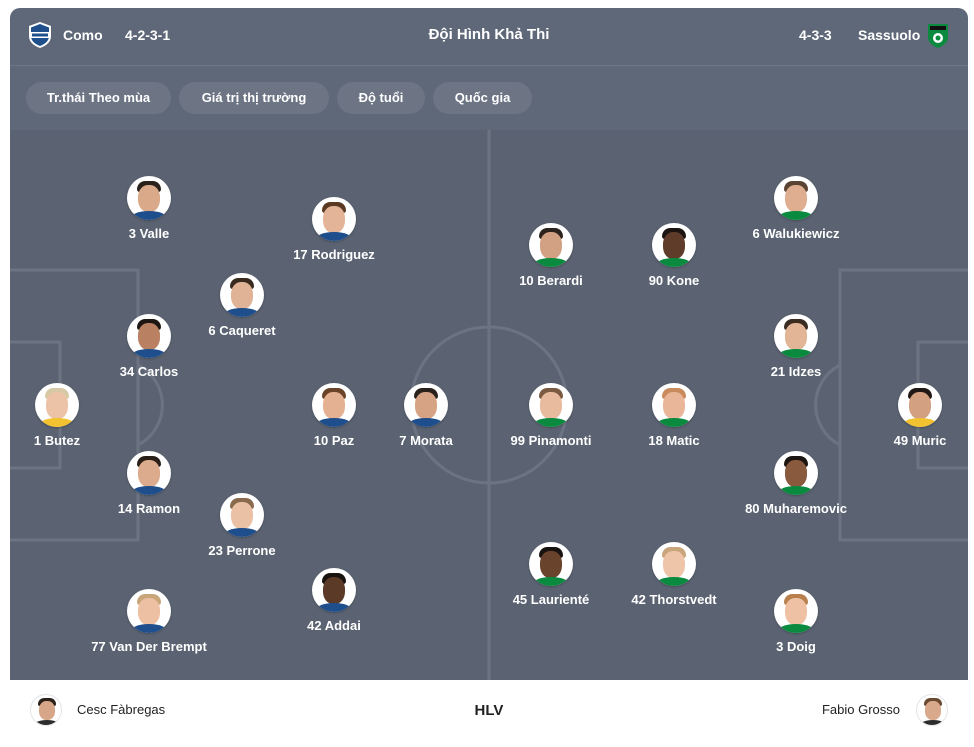 Image resolution: width=974 pixels, height=747 pixels. What do you see at coordinates (149, 646) in the screenshot?
I see `player-label: 77 Van Der Brempt` at bounding box center [149, 646].